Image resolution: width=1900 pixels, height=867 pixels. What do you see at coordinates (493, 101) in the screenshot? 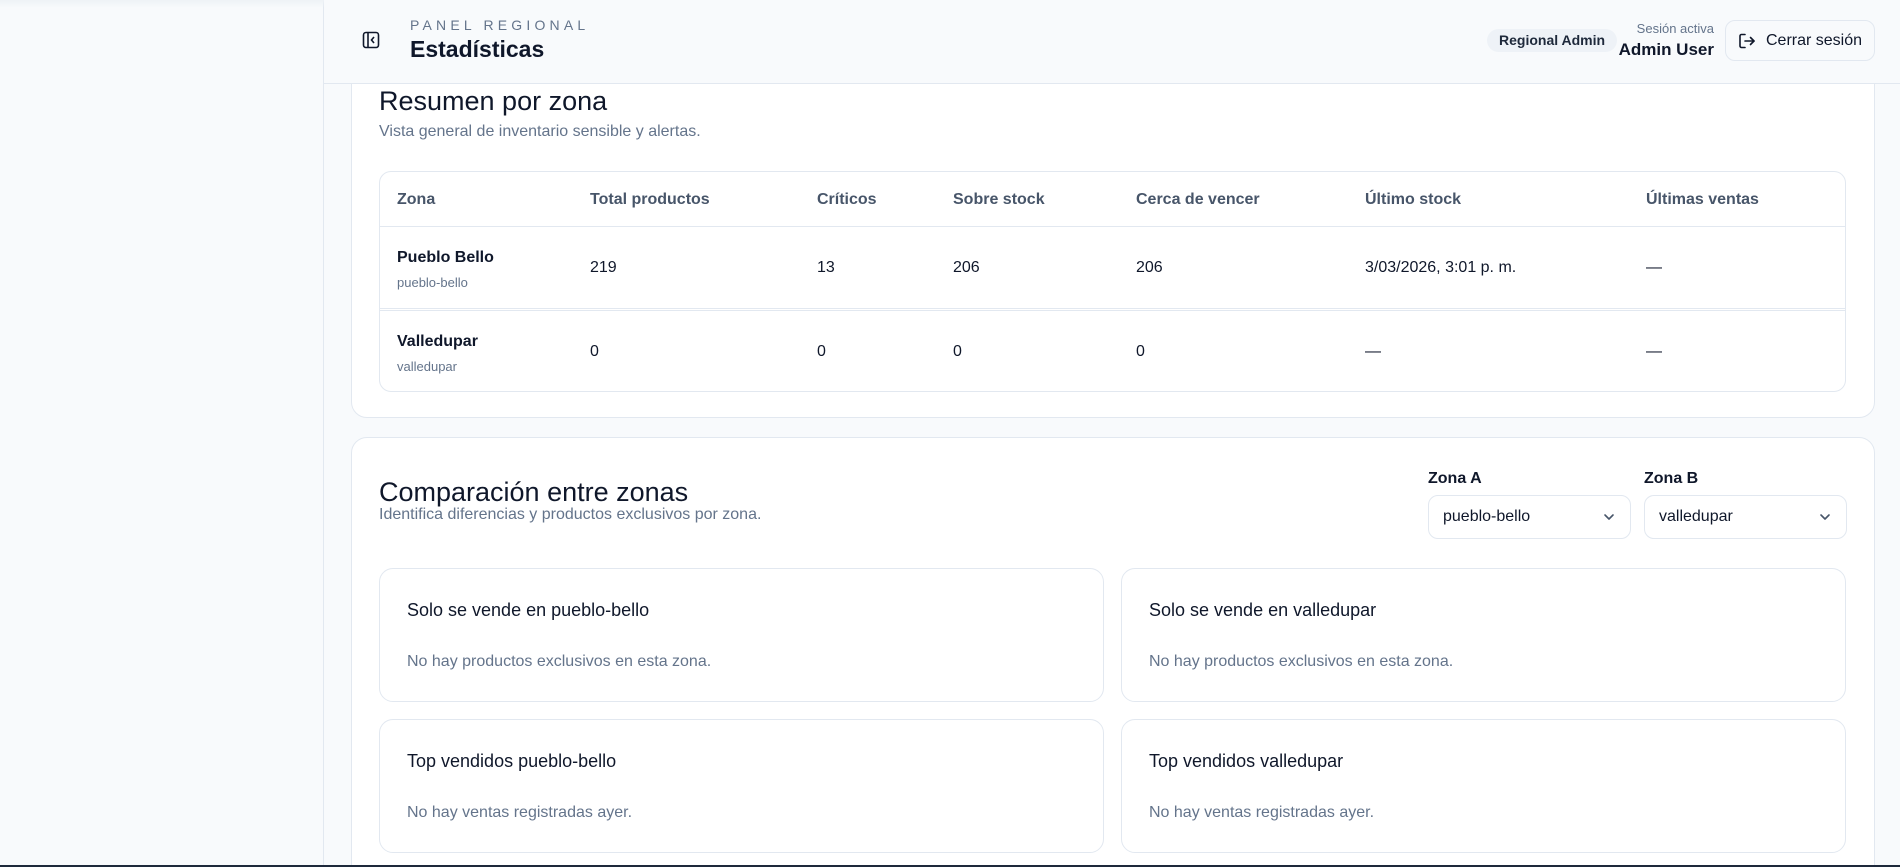
I see `summary-title: Resumen por zona` at bounding box center [493, 101].